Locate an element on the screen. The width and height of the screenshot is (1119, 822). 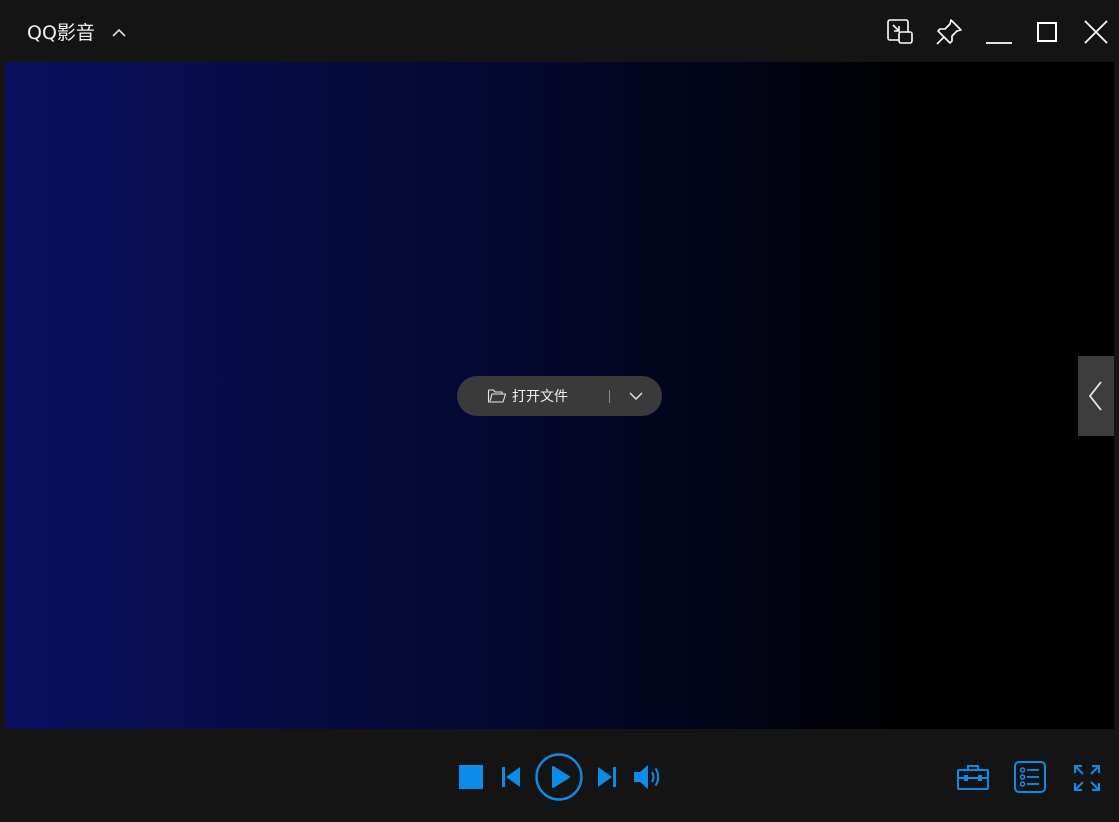
volume-button is located at coordinates (648, 777).